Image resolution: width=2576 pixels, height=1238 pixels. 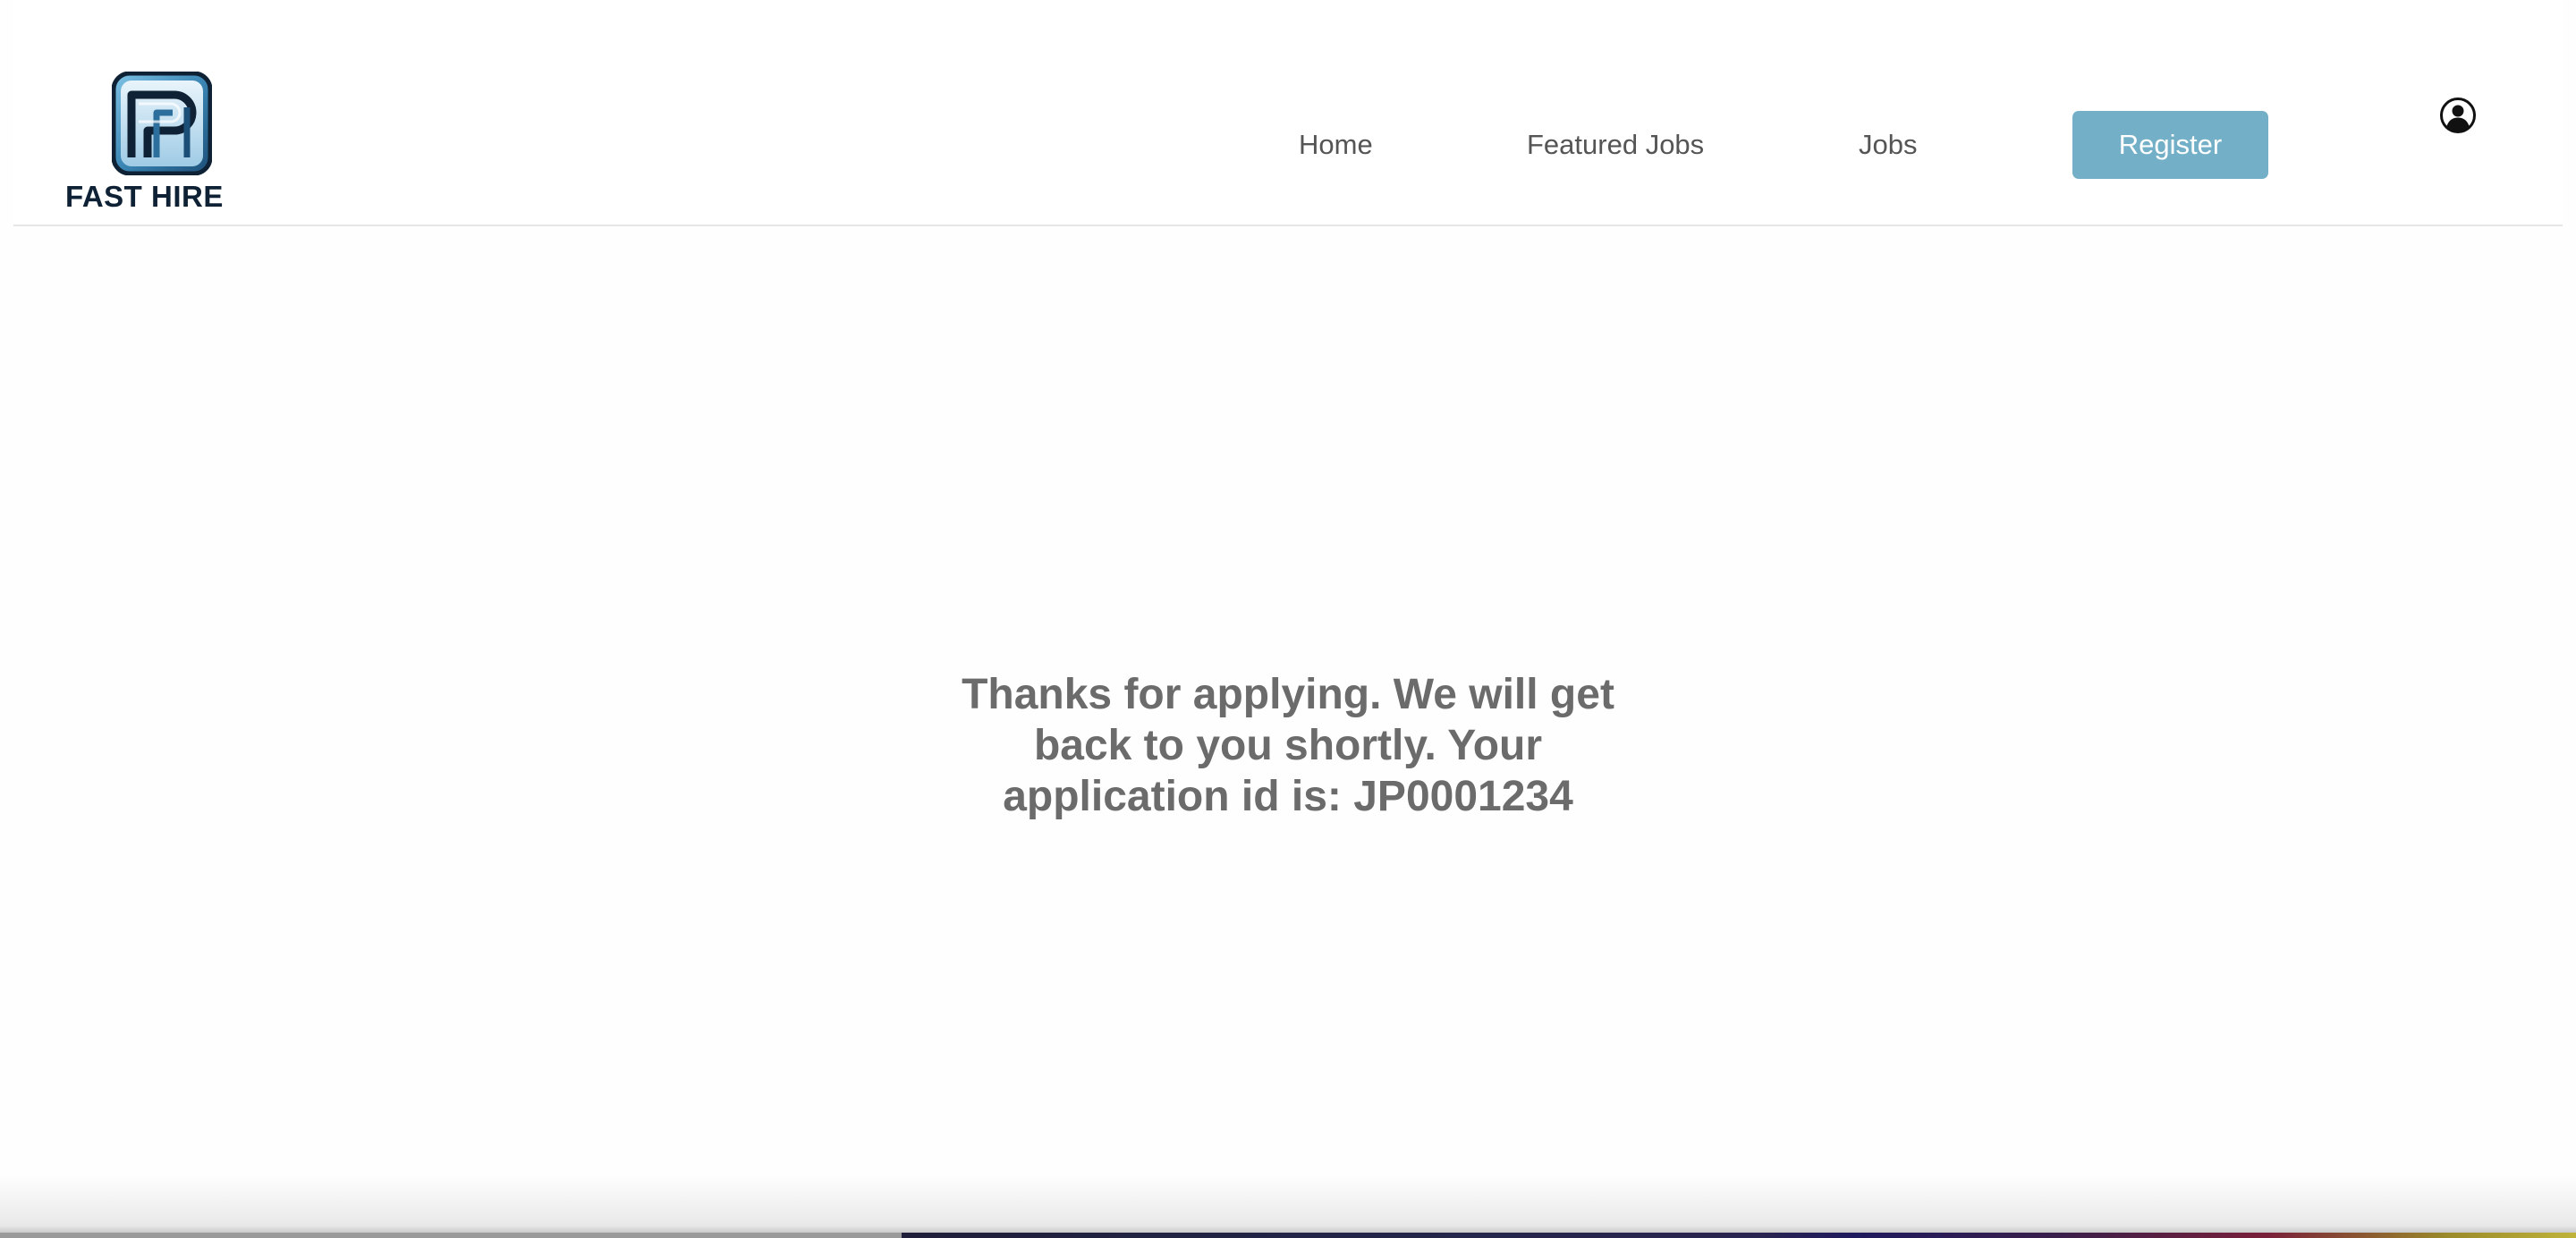 I want to click on nav-jobs-link: Jobs, so click(x=1888, y=145).